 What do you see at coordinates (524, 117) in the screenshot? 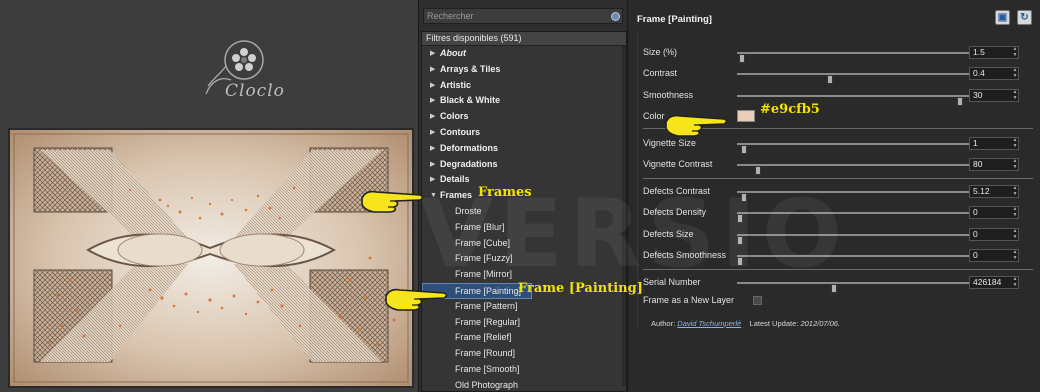
I see `category-colors: ▶ Colors` at bounding box center [524, 117].